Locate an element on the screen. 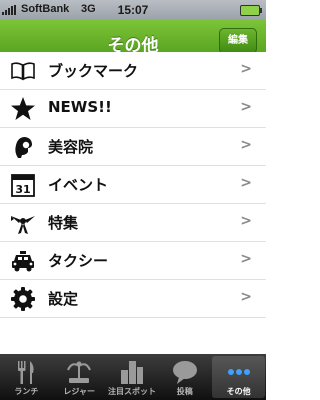 This screenshot has width=320, height=400. tab-post: 投稿 is located at coordinates (184, 377).